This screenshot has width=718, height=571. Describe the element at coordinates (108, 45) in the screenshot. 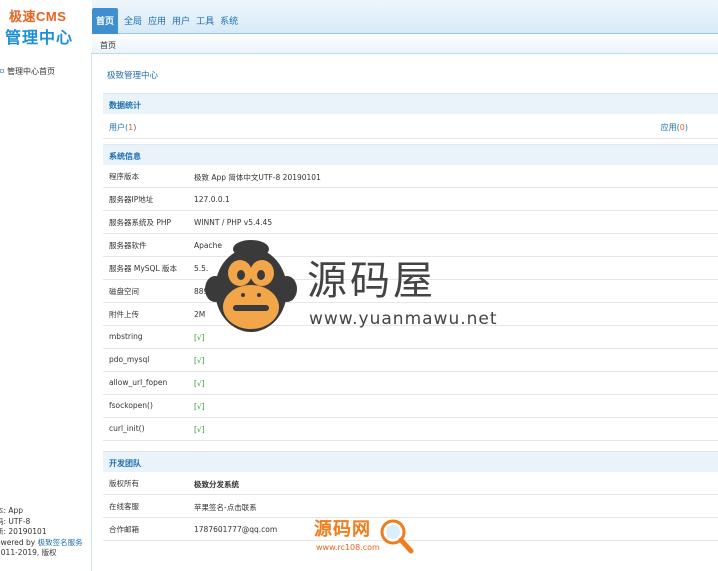

I see `breadcrumb: 首页` at that location.